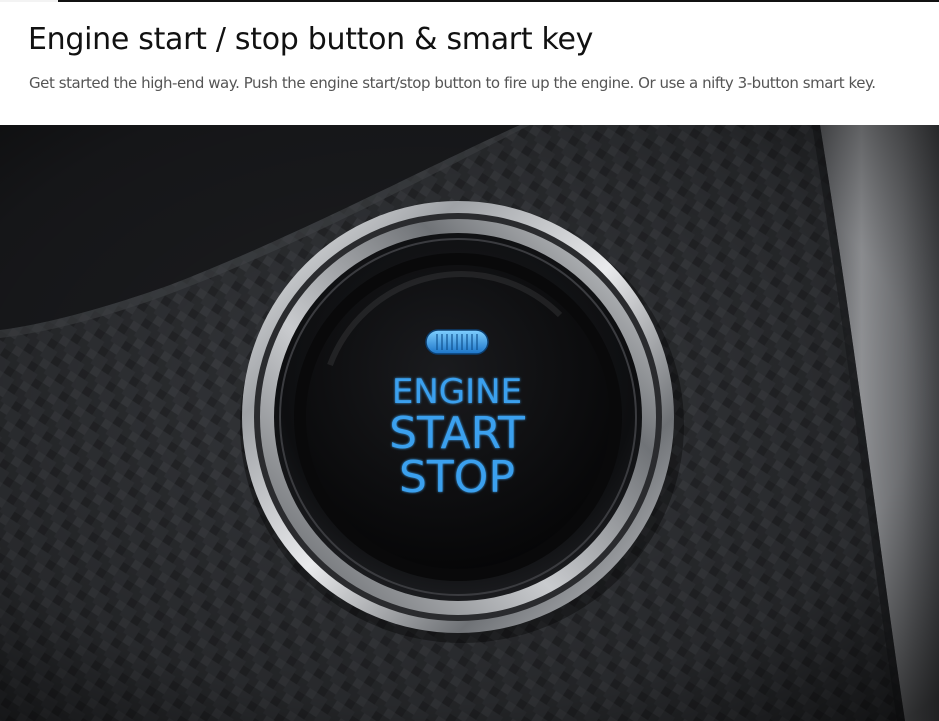 Image resolution: width=939 pixels, height=721 pixels. What do you see at coordinates (469, 1) in the screenshot?
I see `top-divider` at bounding box center [469, 1].